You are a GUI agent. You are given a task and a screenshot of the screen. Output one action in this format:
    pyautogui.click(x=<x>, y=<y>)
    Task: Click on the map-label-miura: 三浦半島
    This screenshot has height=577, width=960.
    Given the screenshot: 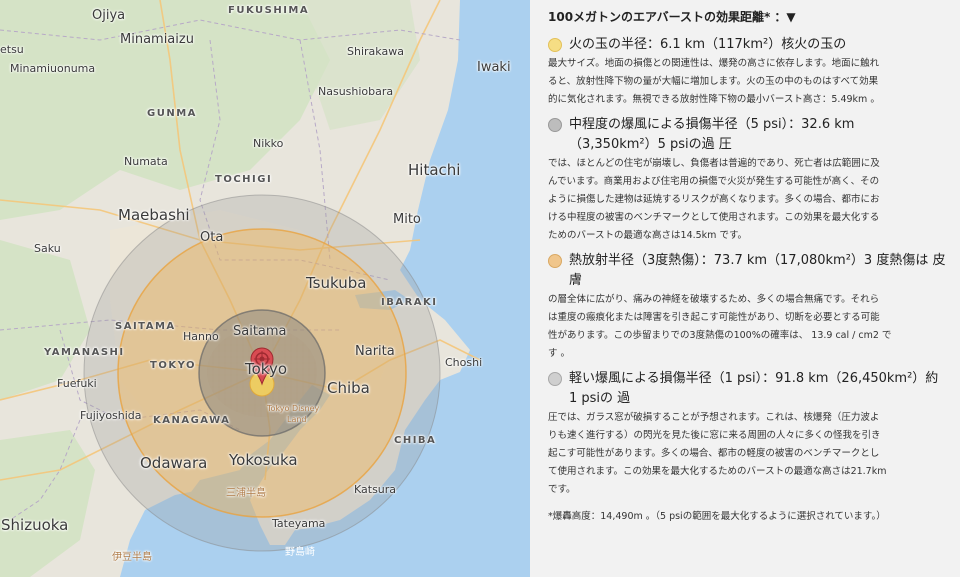 What is the action you would take?
    pyautogui.click(x=246, y=493)
    